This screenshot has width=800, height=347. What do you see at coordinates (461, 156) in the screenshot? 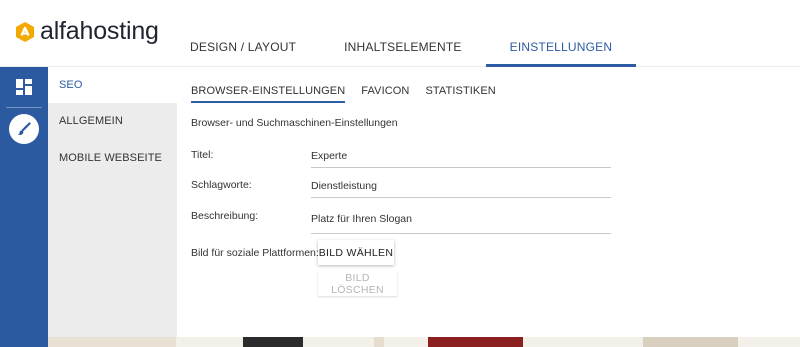
I see `title-field` at bounding box center [461, 156].